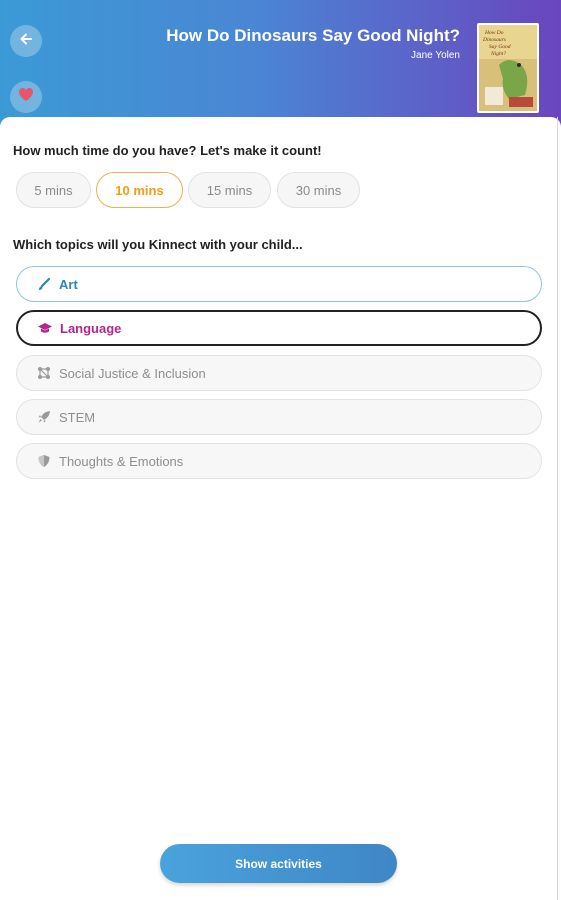  What do you see at coordinates (44, 417) in the screenshot?
I see `rocket-icon` at bounding box center [44, 417].